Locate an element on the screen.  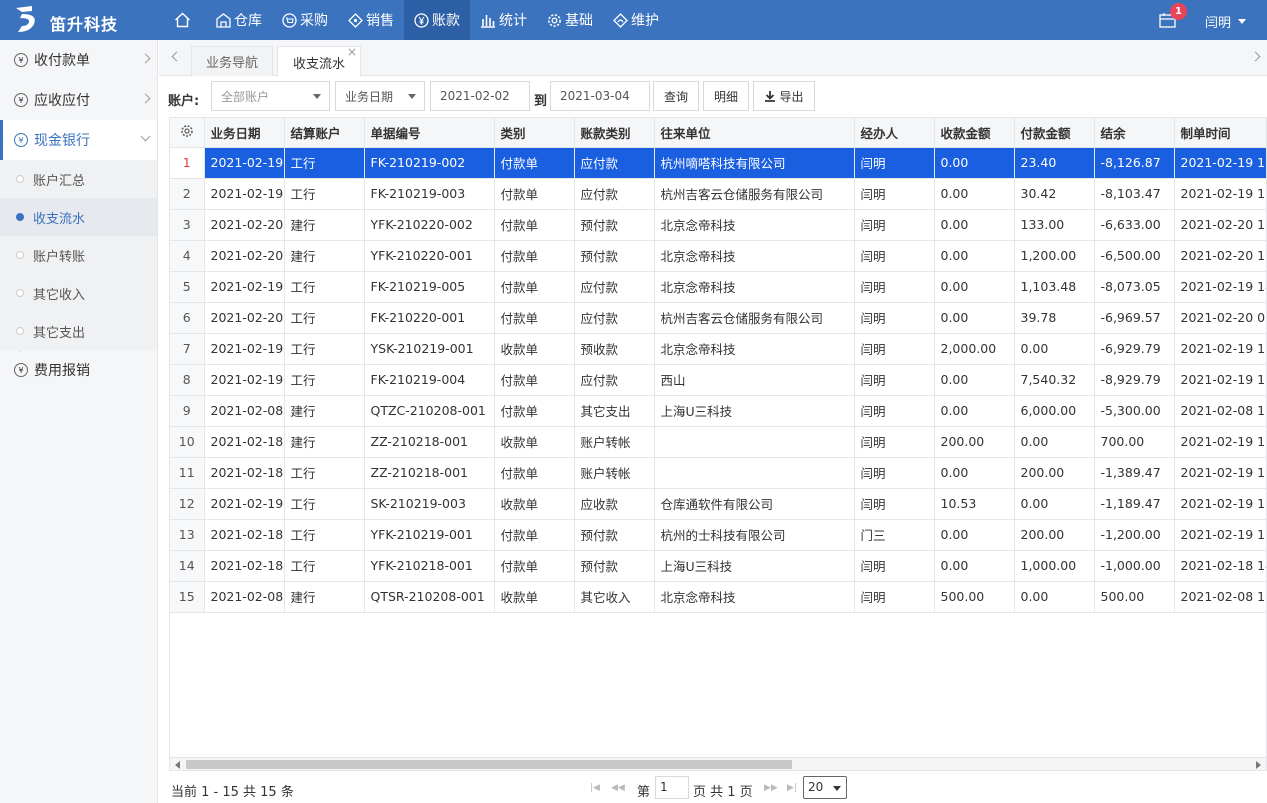
nav-accounts: 账款 is located at coordinates (437, 20).